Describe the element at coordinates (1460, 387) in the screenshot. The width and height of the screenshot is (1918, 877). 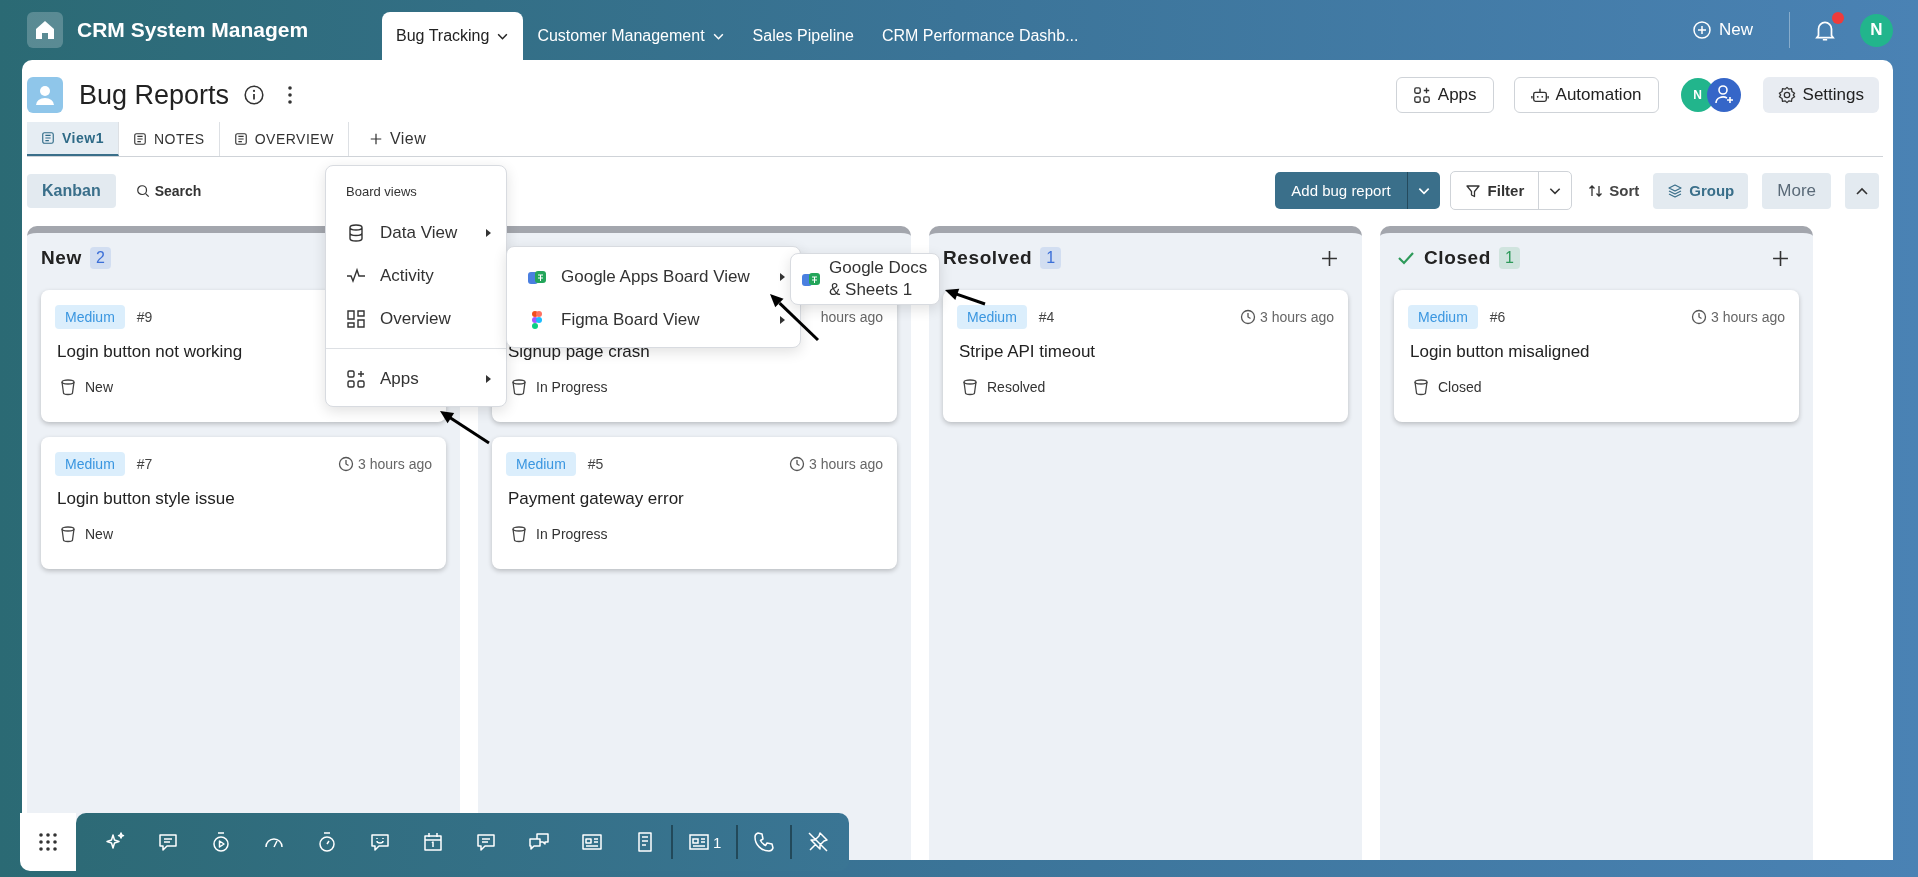
I see `card-status: Closed` at that location.